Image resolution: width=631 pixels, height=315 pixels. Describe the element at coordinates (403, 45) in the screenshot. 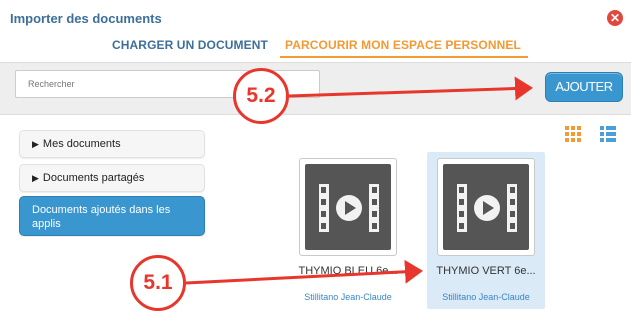

I see `tab-browse-personal-space: PARCOURIR MON ESPACE PERSONNEL` at that location.